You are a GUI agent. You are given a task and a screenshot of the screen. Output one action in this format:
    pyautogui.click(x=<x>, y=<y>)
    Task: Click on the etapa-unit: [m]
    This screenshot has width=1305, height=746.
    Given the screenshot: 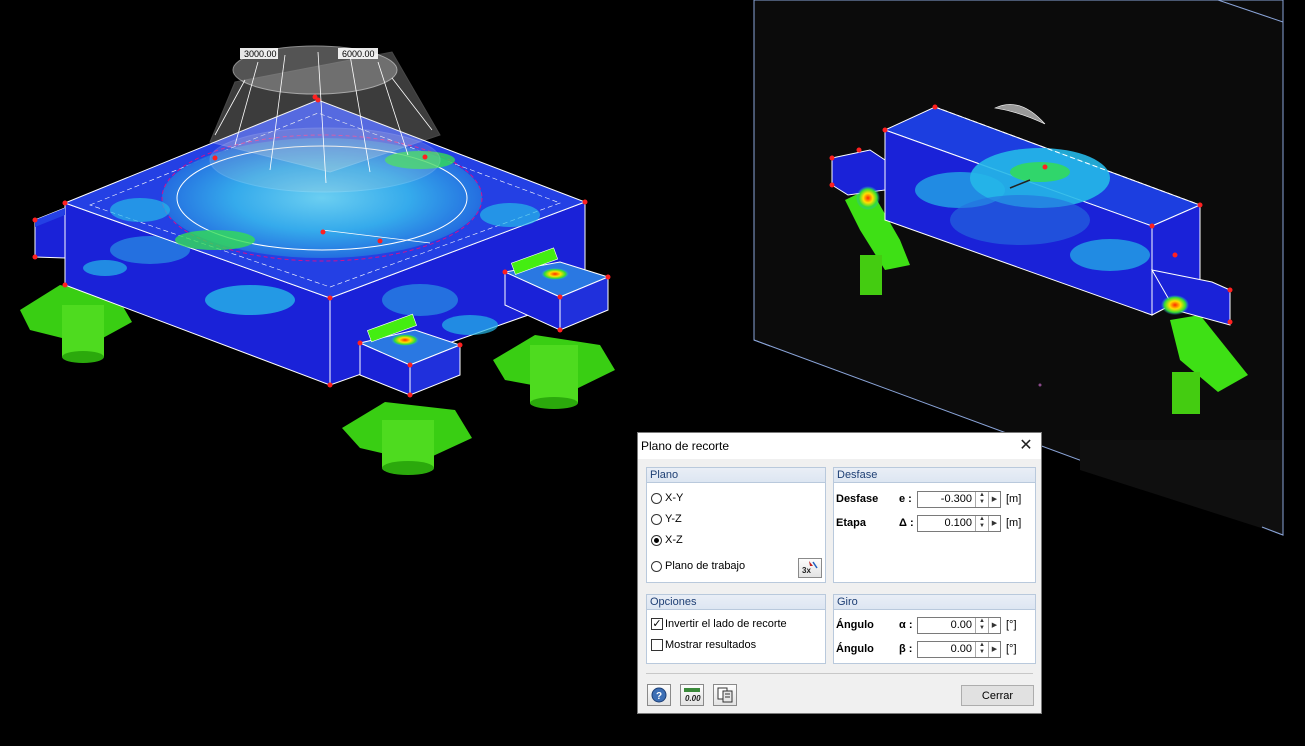 What is the action you would take?
    pyautogui.click(x=1014, y=523)
    